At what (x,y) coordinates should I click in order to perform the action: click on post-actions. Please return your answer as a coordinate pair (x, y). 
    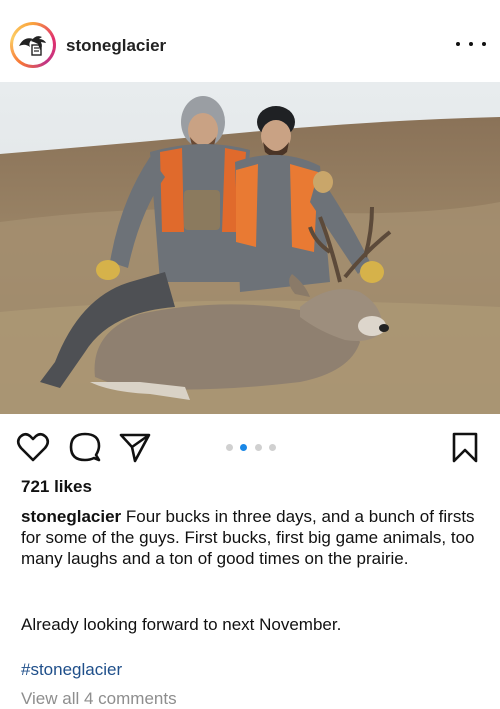
    Looking at the image, I should click on (250, 445).